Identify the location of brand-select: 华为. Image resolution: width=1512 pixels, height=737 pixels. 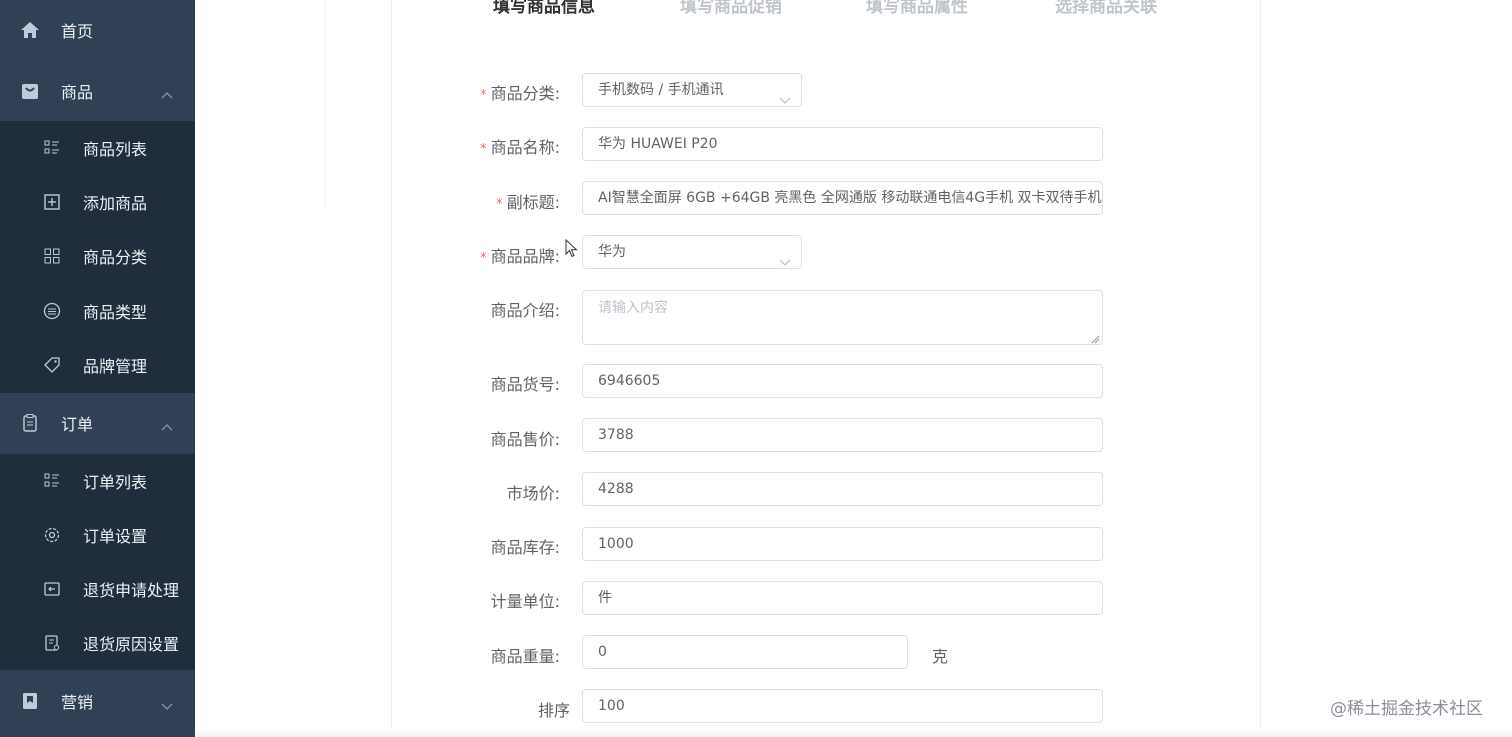
(692, 252).